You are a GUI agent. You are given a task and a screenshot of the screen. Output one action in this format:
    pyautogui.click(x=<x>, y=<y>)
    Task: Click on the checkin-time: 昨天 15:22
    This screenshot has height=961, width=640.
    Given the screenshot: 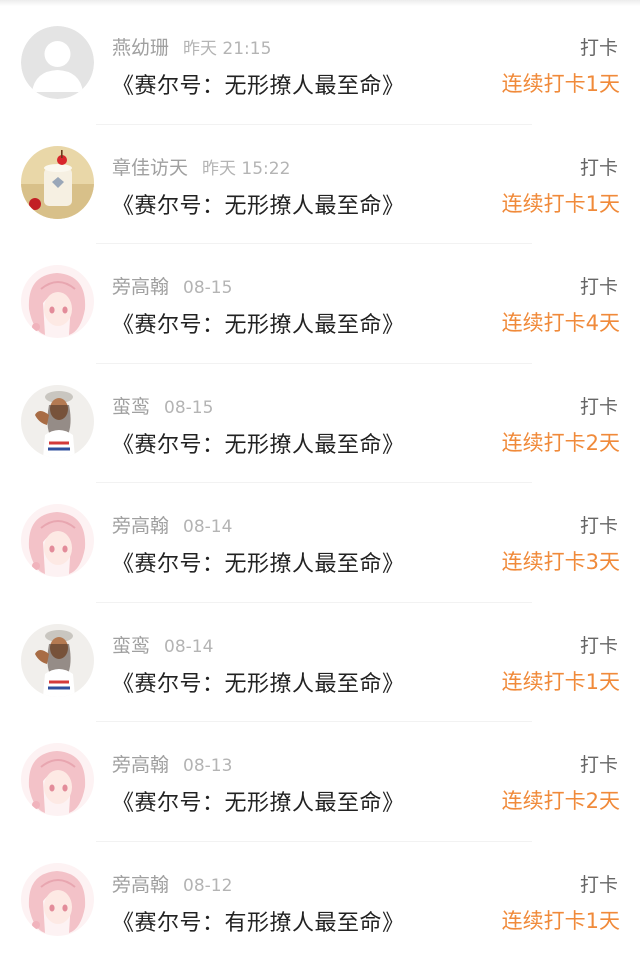 What is the action you would take?
    pyautogui.click(x=246, y=169)
    